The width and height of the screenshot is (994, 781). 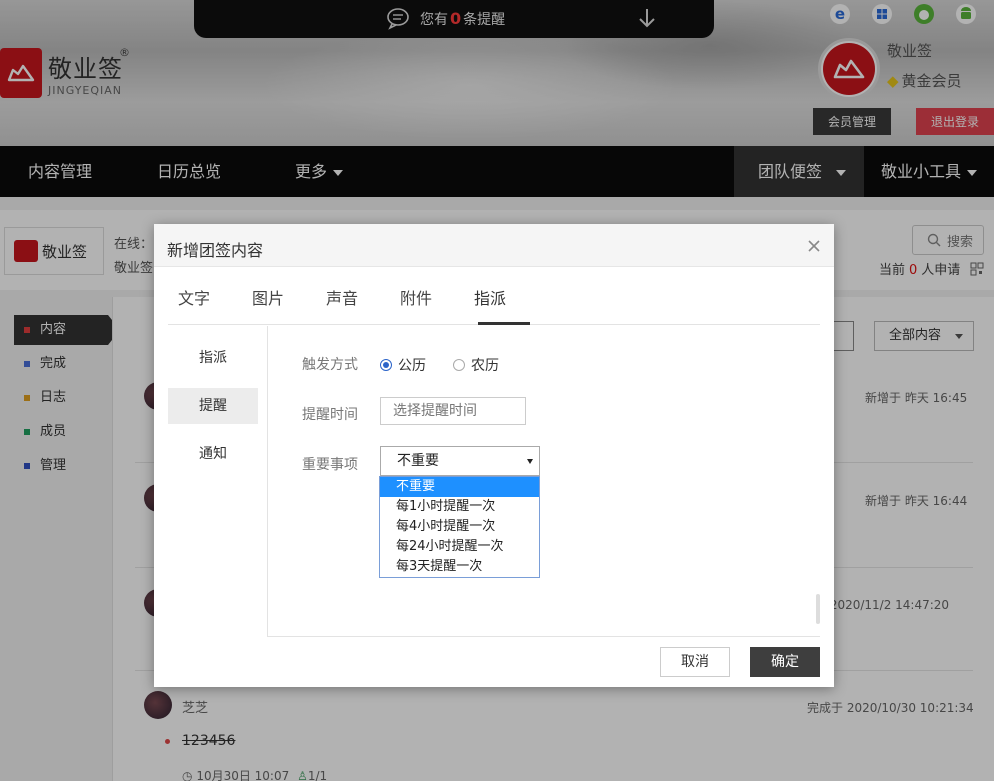 What do you see at coordinates (818, 609) in the screenshot?
I see `scrollbar` at bounding box center [818, 609].